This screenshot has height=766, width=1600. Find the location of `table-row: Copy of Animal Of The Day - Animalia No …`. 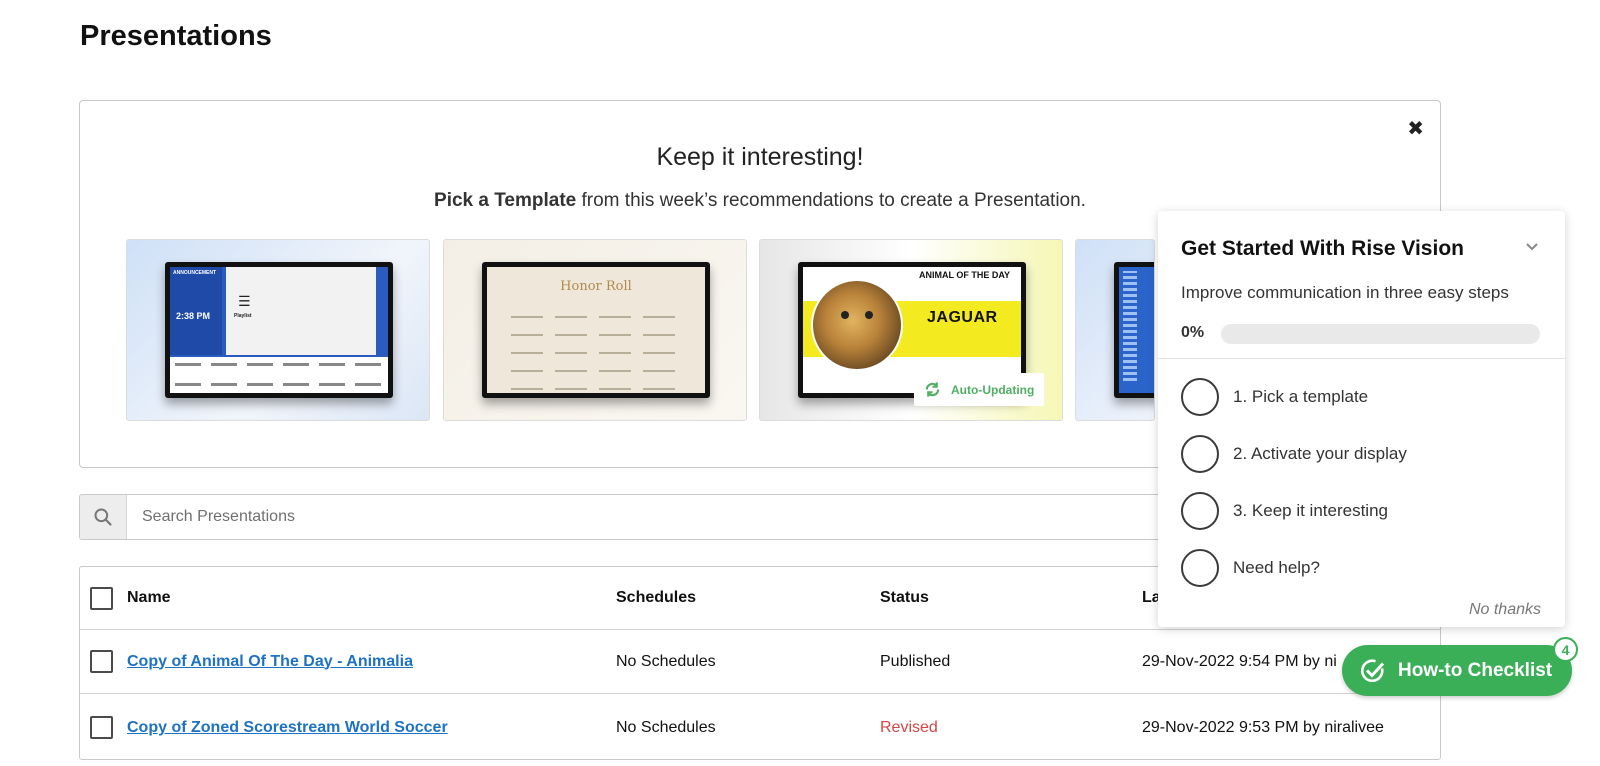

table-row: Copy of Animal Of The Day - Animalia No … is located at coordinates (760, 662).